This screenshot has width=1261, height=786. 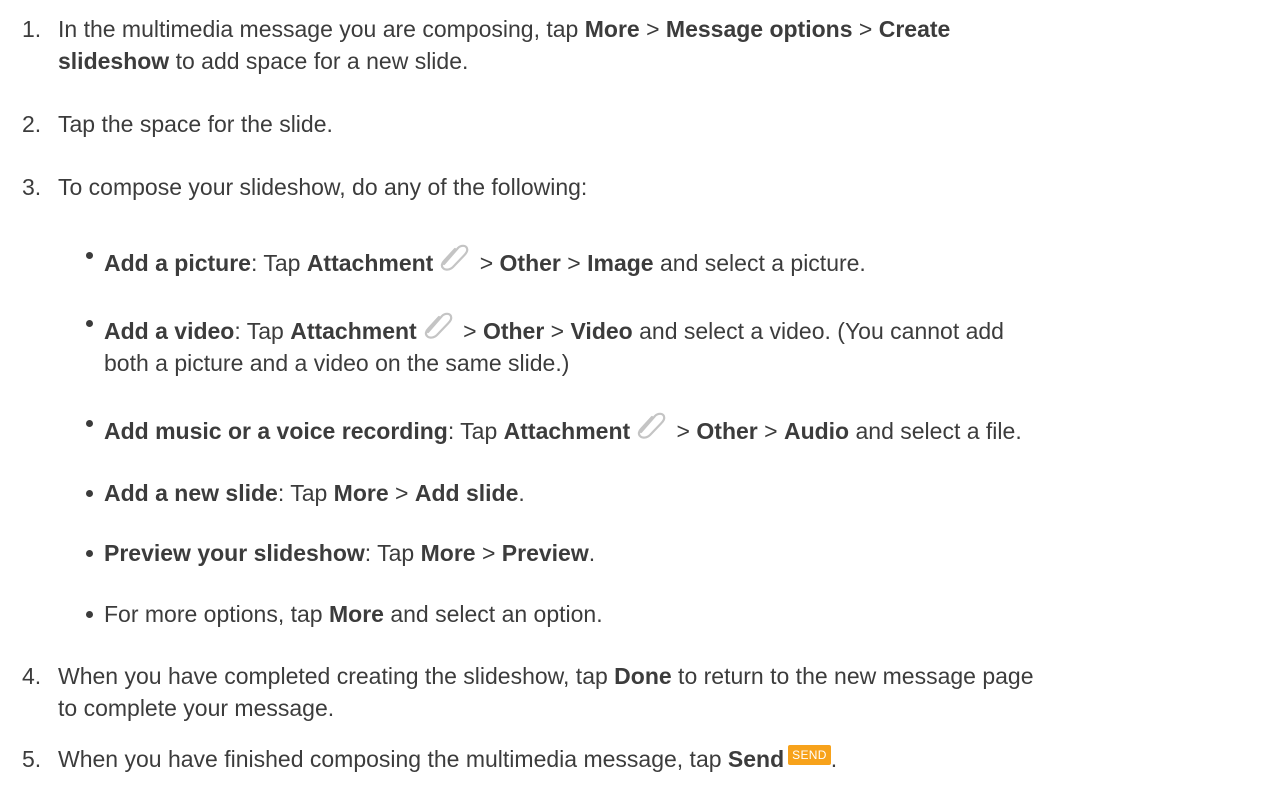 What do you see at coordinates (649, 61) in the screenshot?
I see `step-line: slideshow to add space for a new slide.` at bounding box center [649, 61].